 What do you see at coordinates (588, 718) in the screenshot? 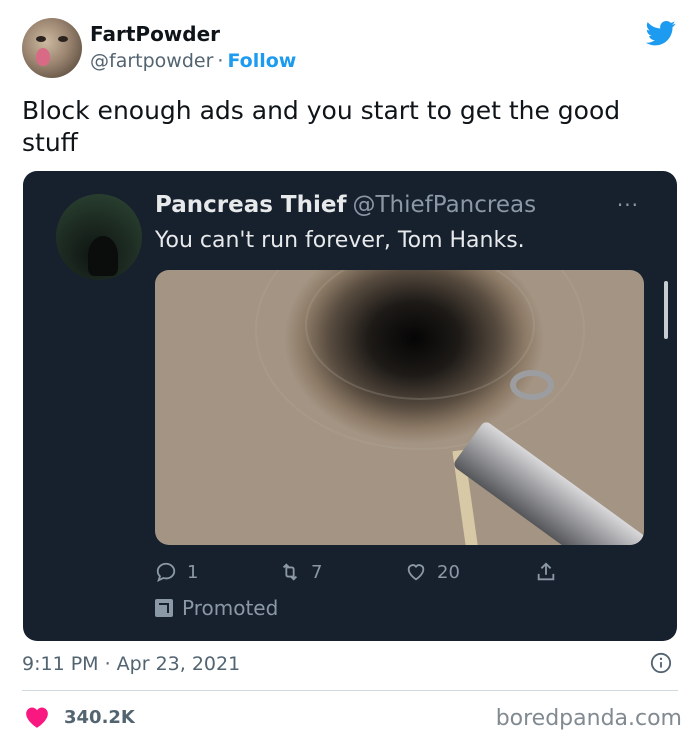
I see `watermark: boredpanda.com` at bounding box center [588, 718].